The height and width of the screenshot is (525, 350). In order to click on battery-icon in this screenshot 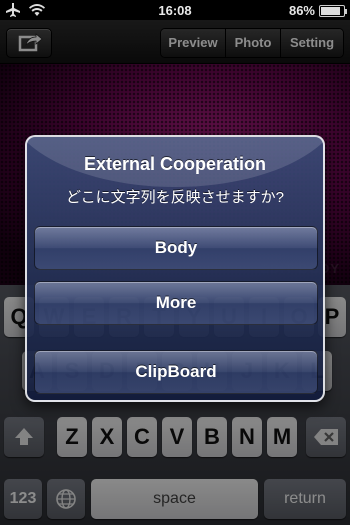, I will do `click(333, 10)`.